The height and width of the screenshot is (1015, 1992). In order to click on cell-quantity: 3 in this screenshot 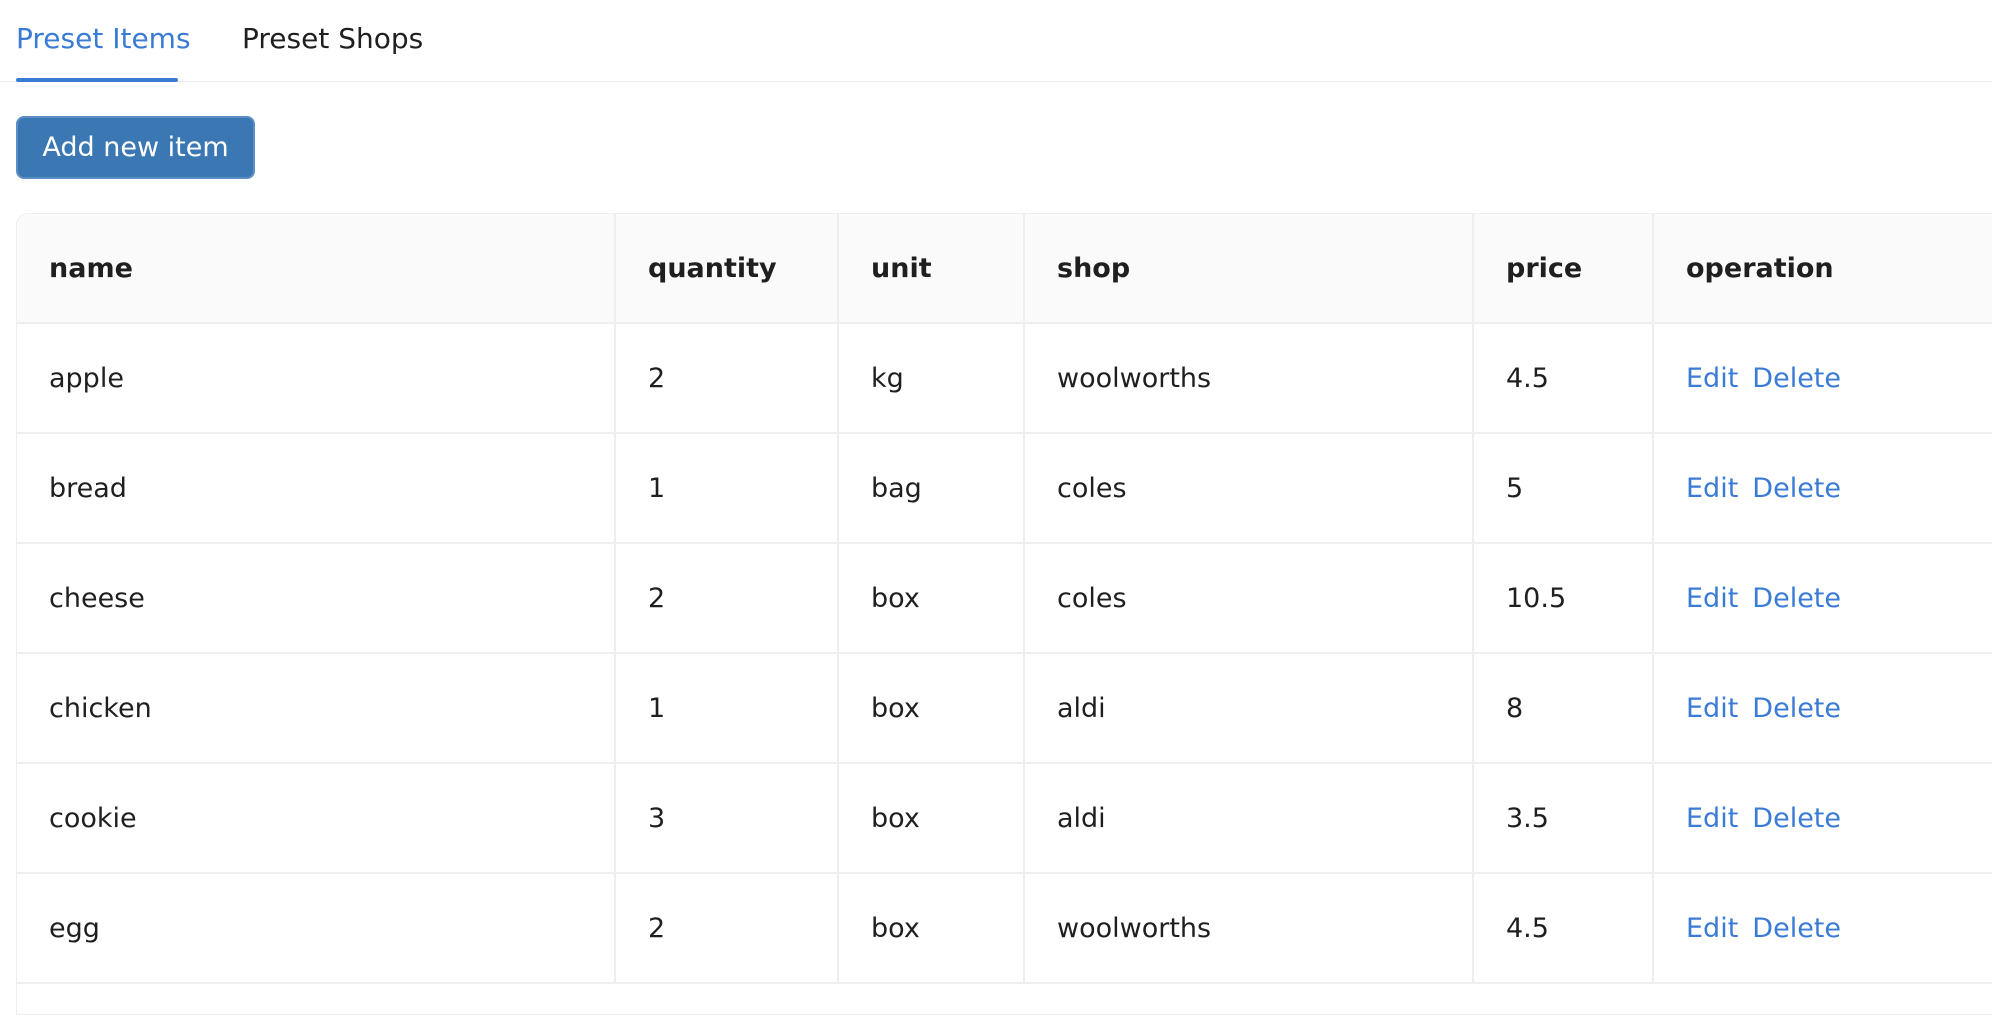, I will do `click(727, 818)`.